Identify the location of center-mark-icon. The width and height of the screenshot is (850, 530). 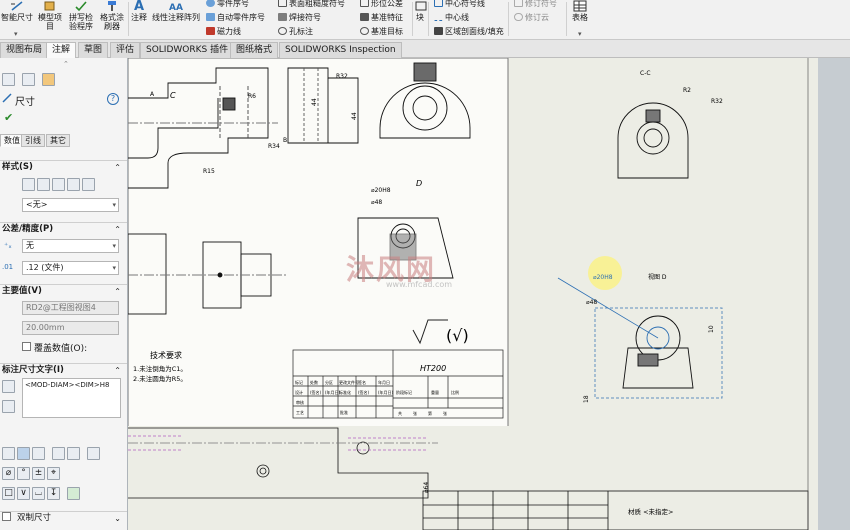
(438, 3).